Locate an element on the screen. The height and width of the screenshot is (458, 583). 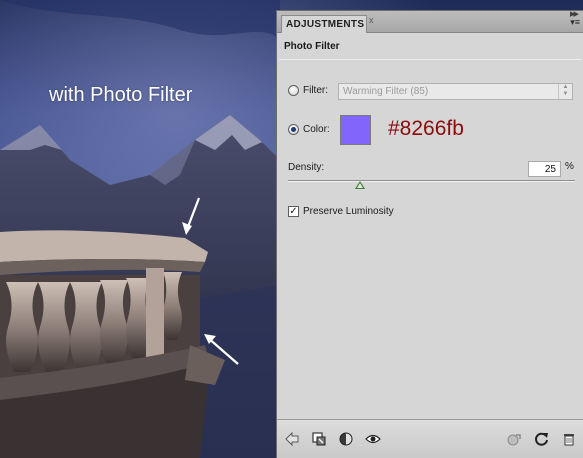
density-slider-thumb is located at coordinates (359, 185).